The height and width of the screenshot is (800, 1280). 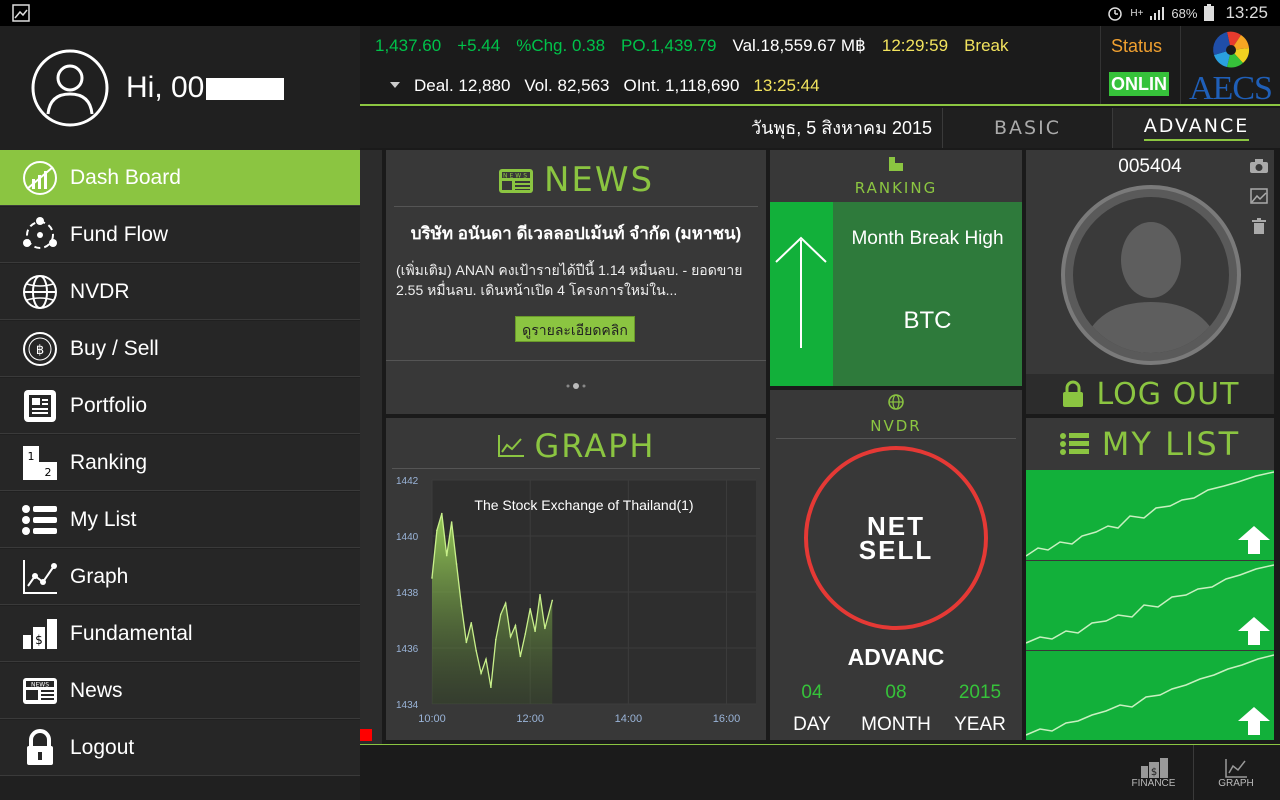 I want to click on sidebar-item-label: NVDR, so click(x=100, y=291).